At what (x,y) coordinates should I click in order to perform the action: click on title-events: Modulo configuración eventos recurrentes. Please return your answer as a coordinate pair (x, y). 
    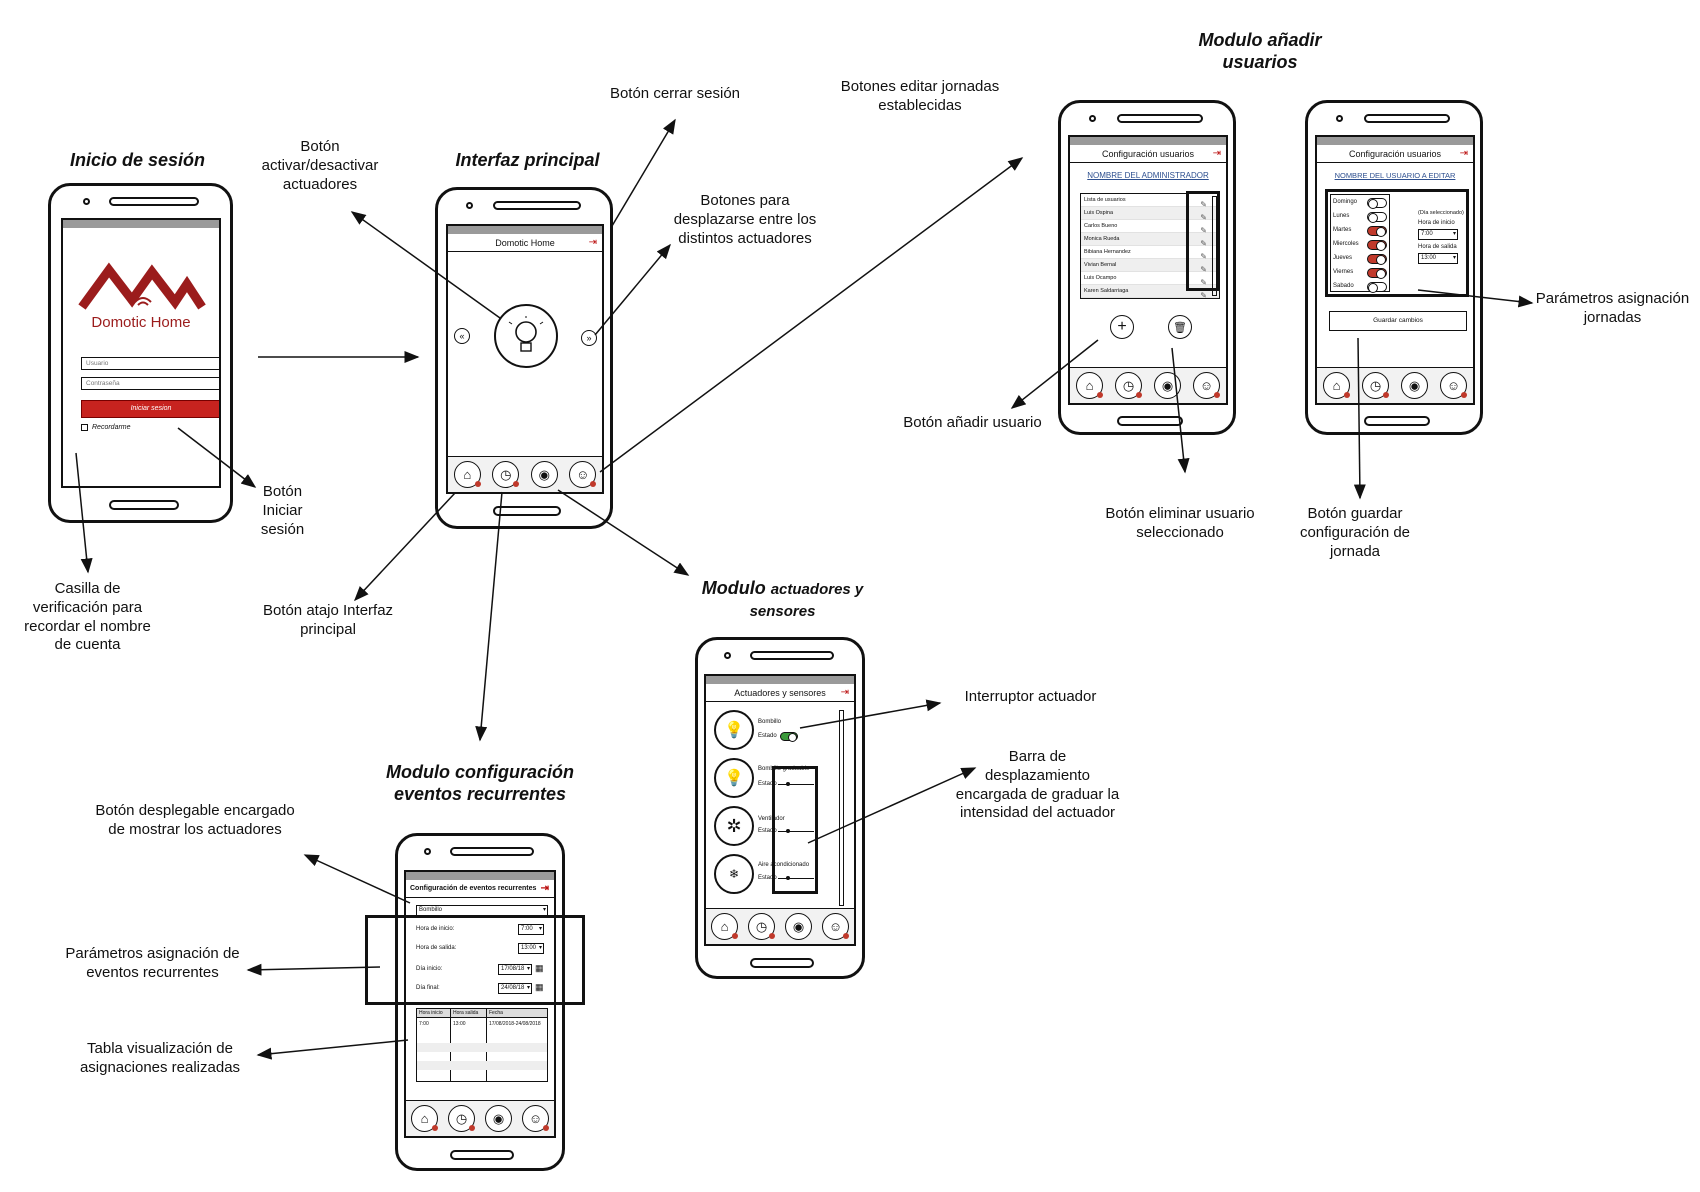
    Looking at the image, I should click on (480, 783).